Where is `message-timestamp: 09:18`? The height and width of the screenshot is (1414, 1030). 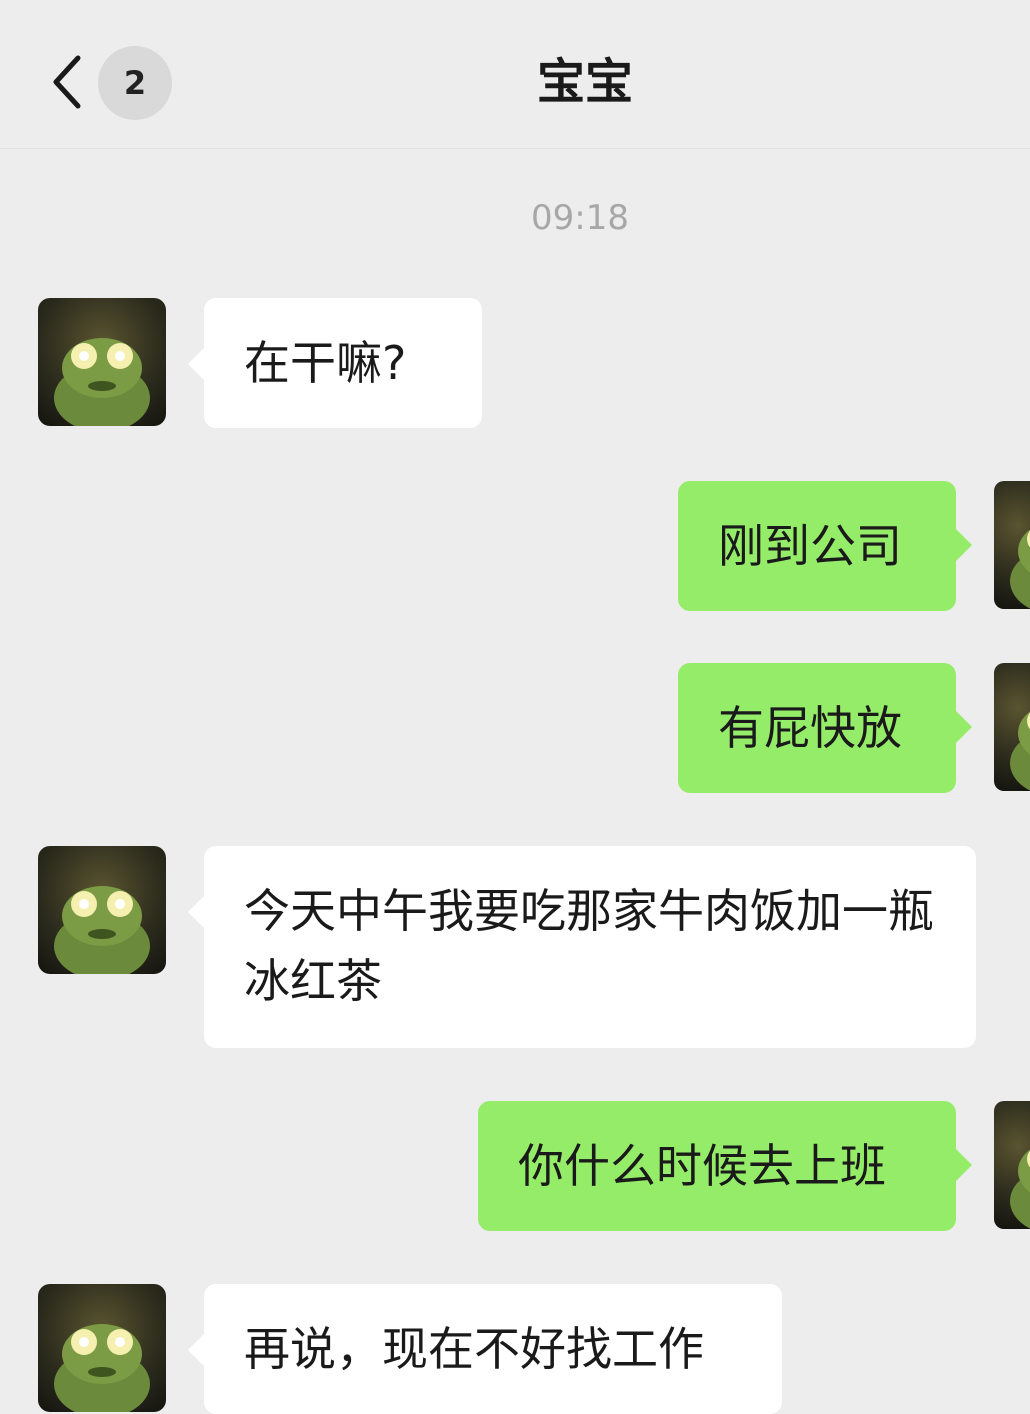 message-timestamp: 09:18 is located at coordinates (580, 218).